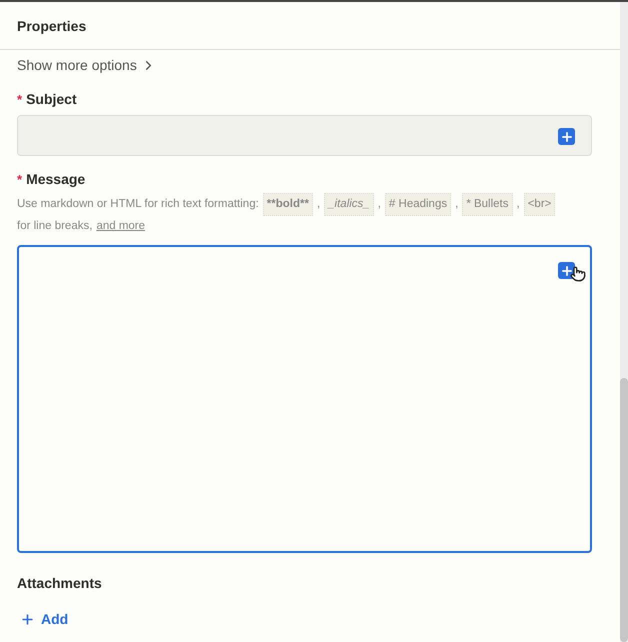  I want to click on field-label: Message, so click(56, 179).